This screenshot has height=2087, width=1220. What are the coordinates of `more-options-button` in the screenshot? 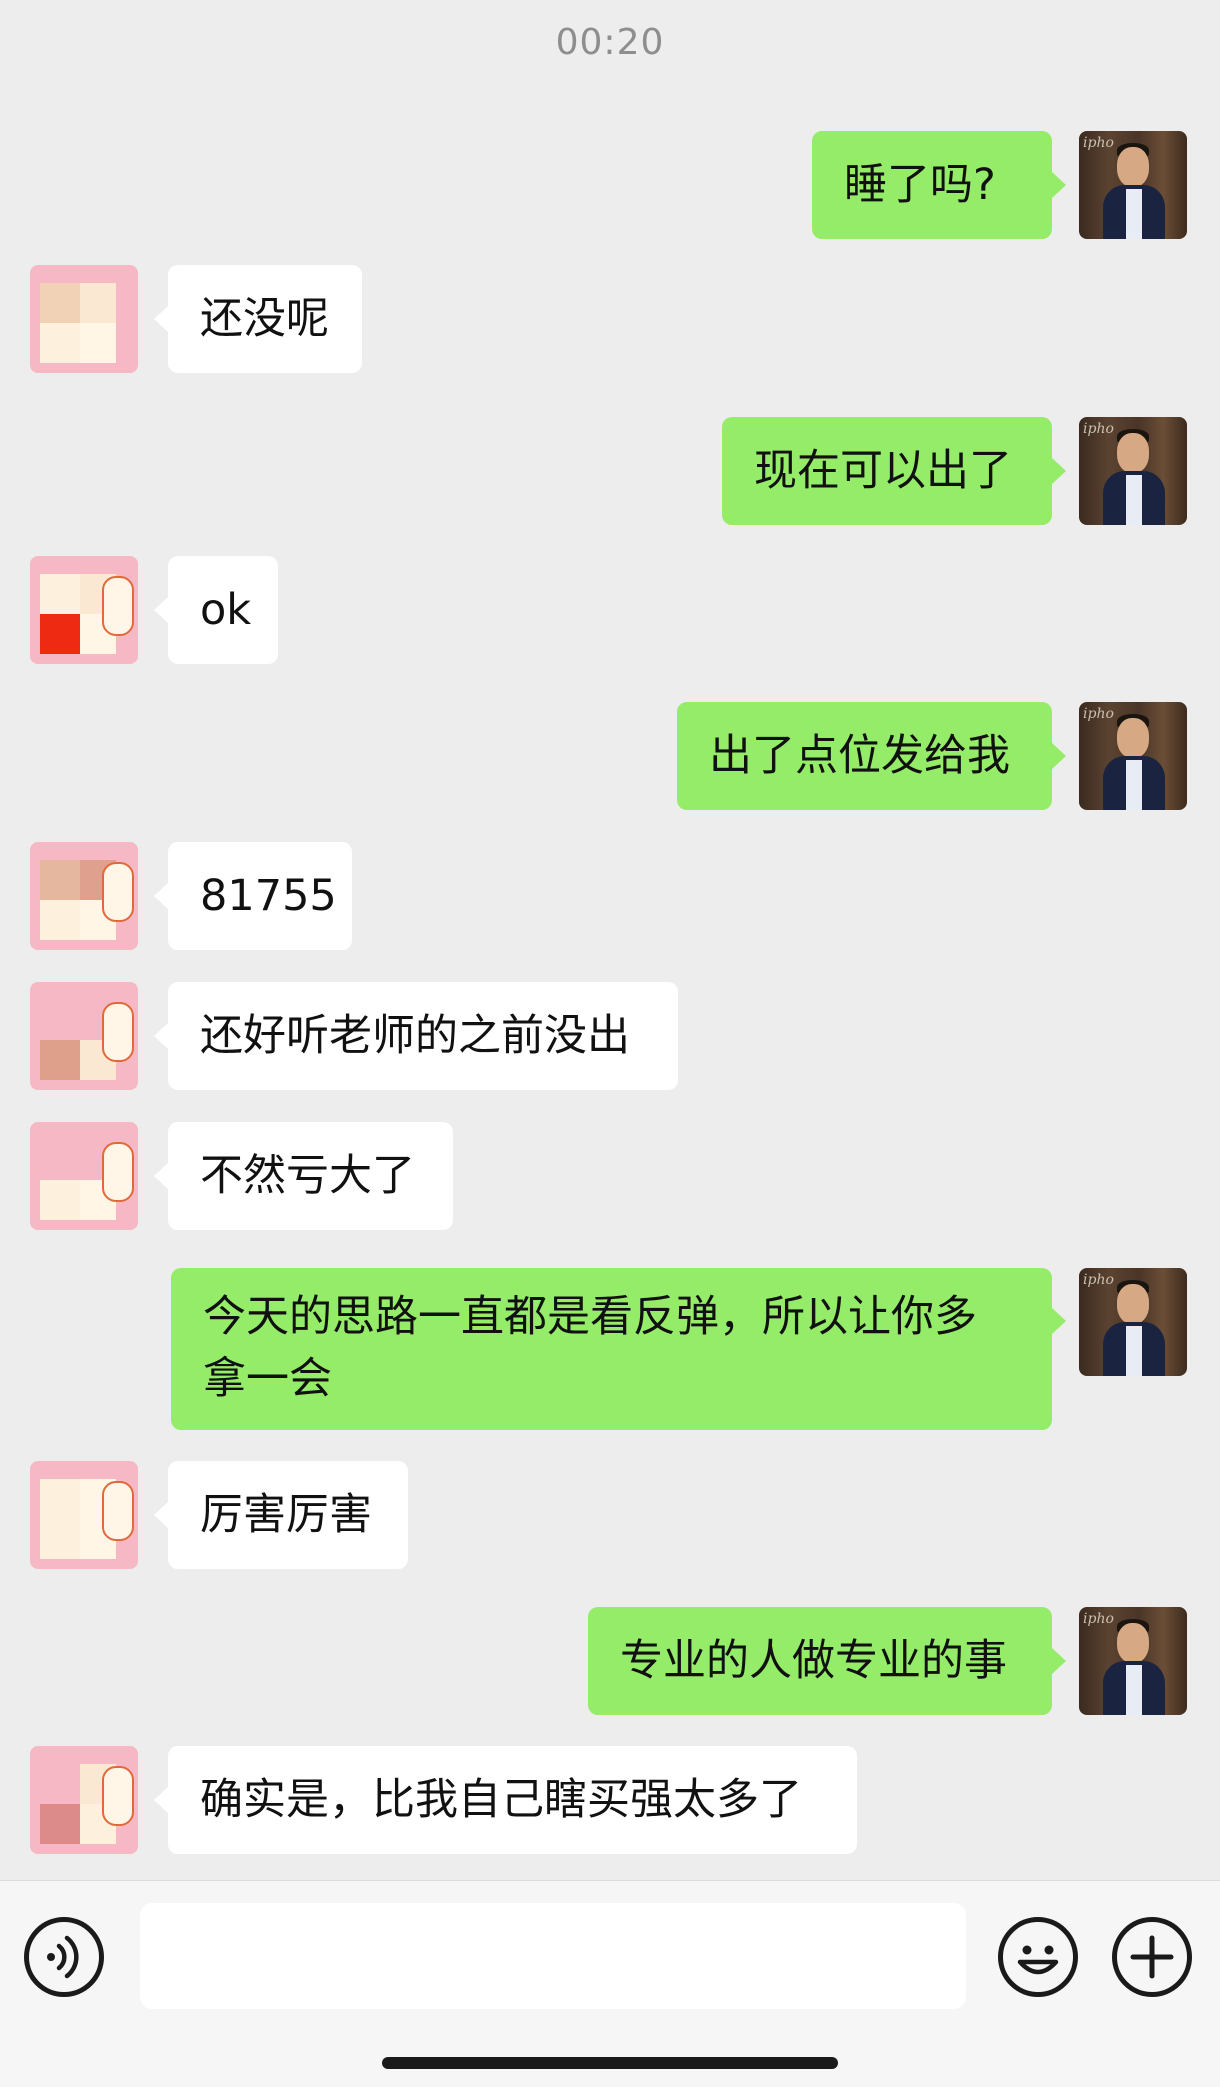 It's located at (1152, 1957).